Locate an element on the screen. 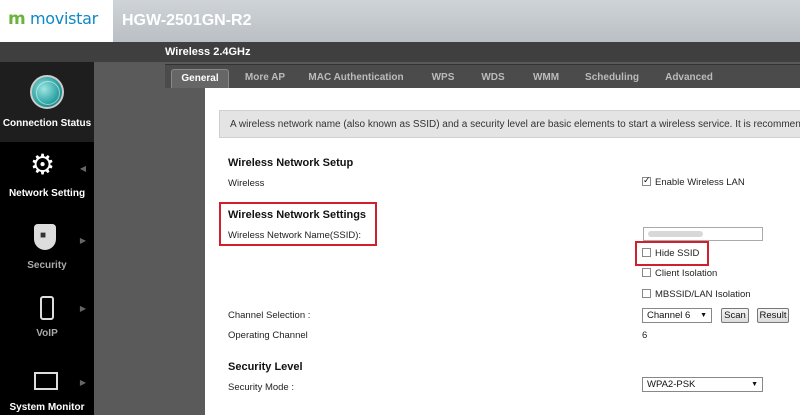  device-model: HGW-2501GN-R2 is located at coordinates (187, 20).